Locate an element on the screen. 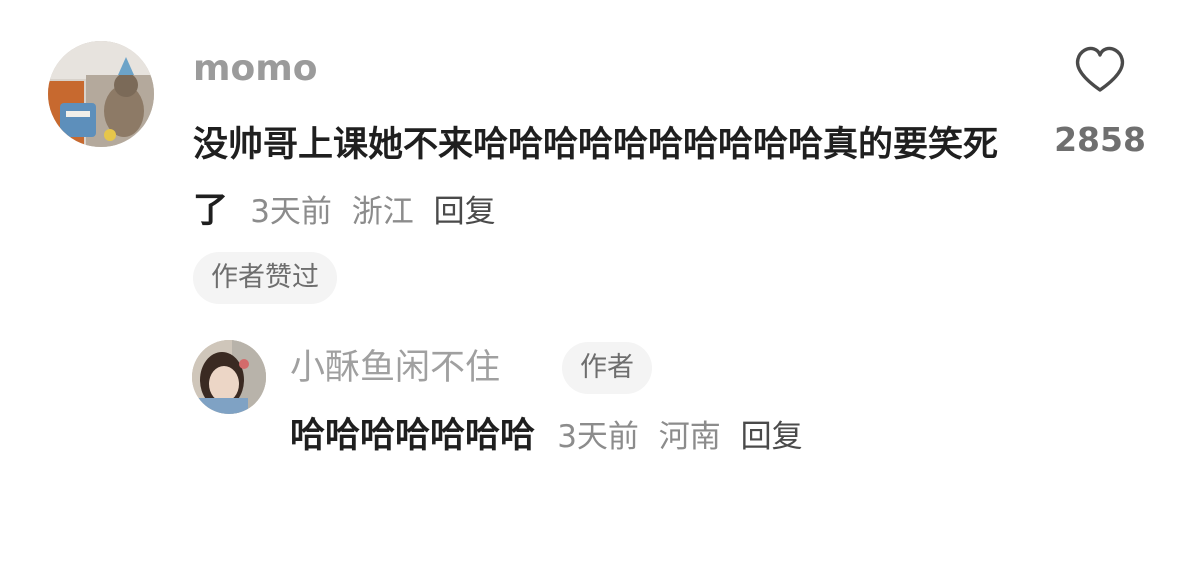  like-count: 2858 is located at coordinates (1100, 139).